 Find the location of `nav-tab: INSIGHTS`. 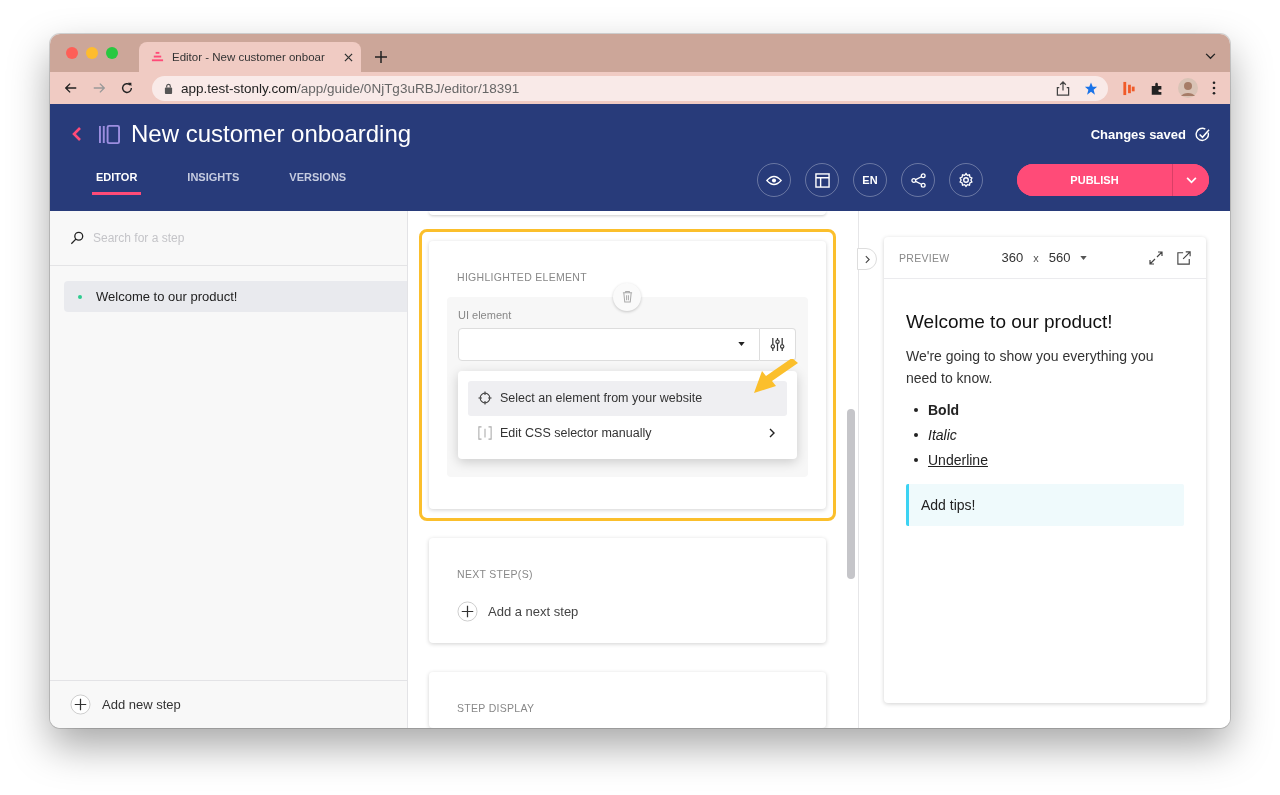

nav-tab: INSIGHTS is located at coordinates (213, 179).